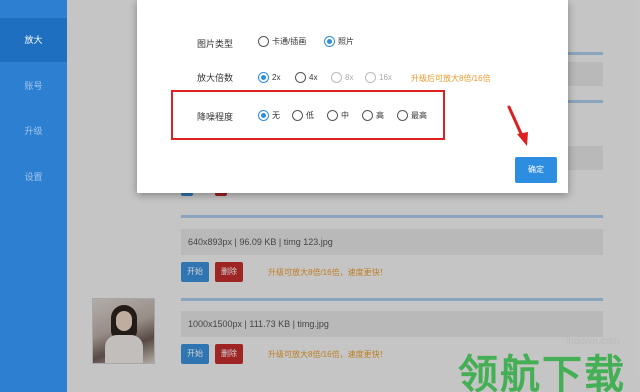 This screenshot has height=392, width=640. What do you see at coordinates (215, 78) in the screenshot?
I see `scale-label: 放大倍数` at bounding box center [215, 78].